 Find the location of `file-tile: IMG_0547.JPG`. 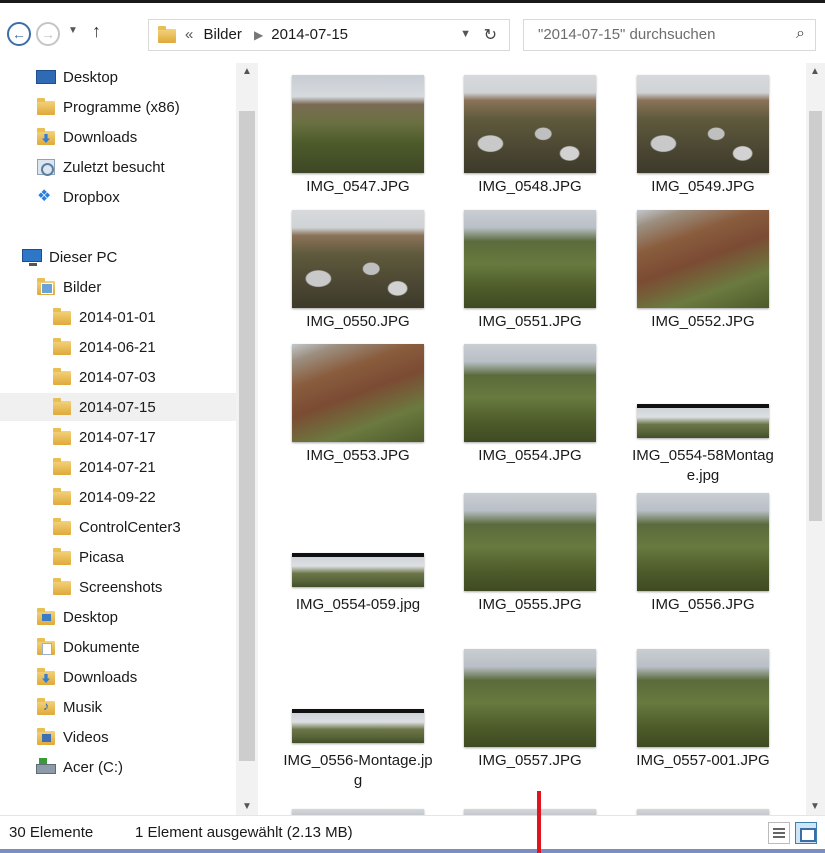

file-tile: IMG_0547.JPG is located at coordinates (358, 140).